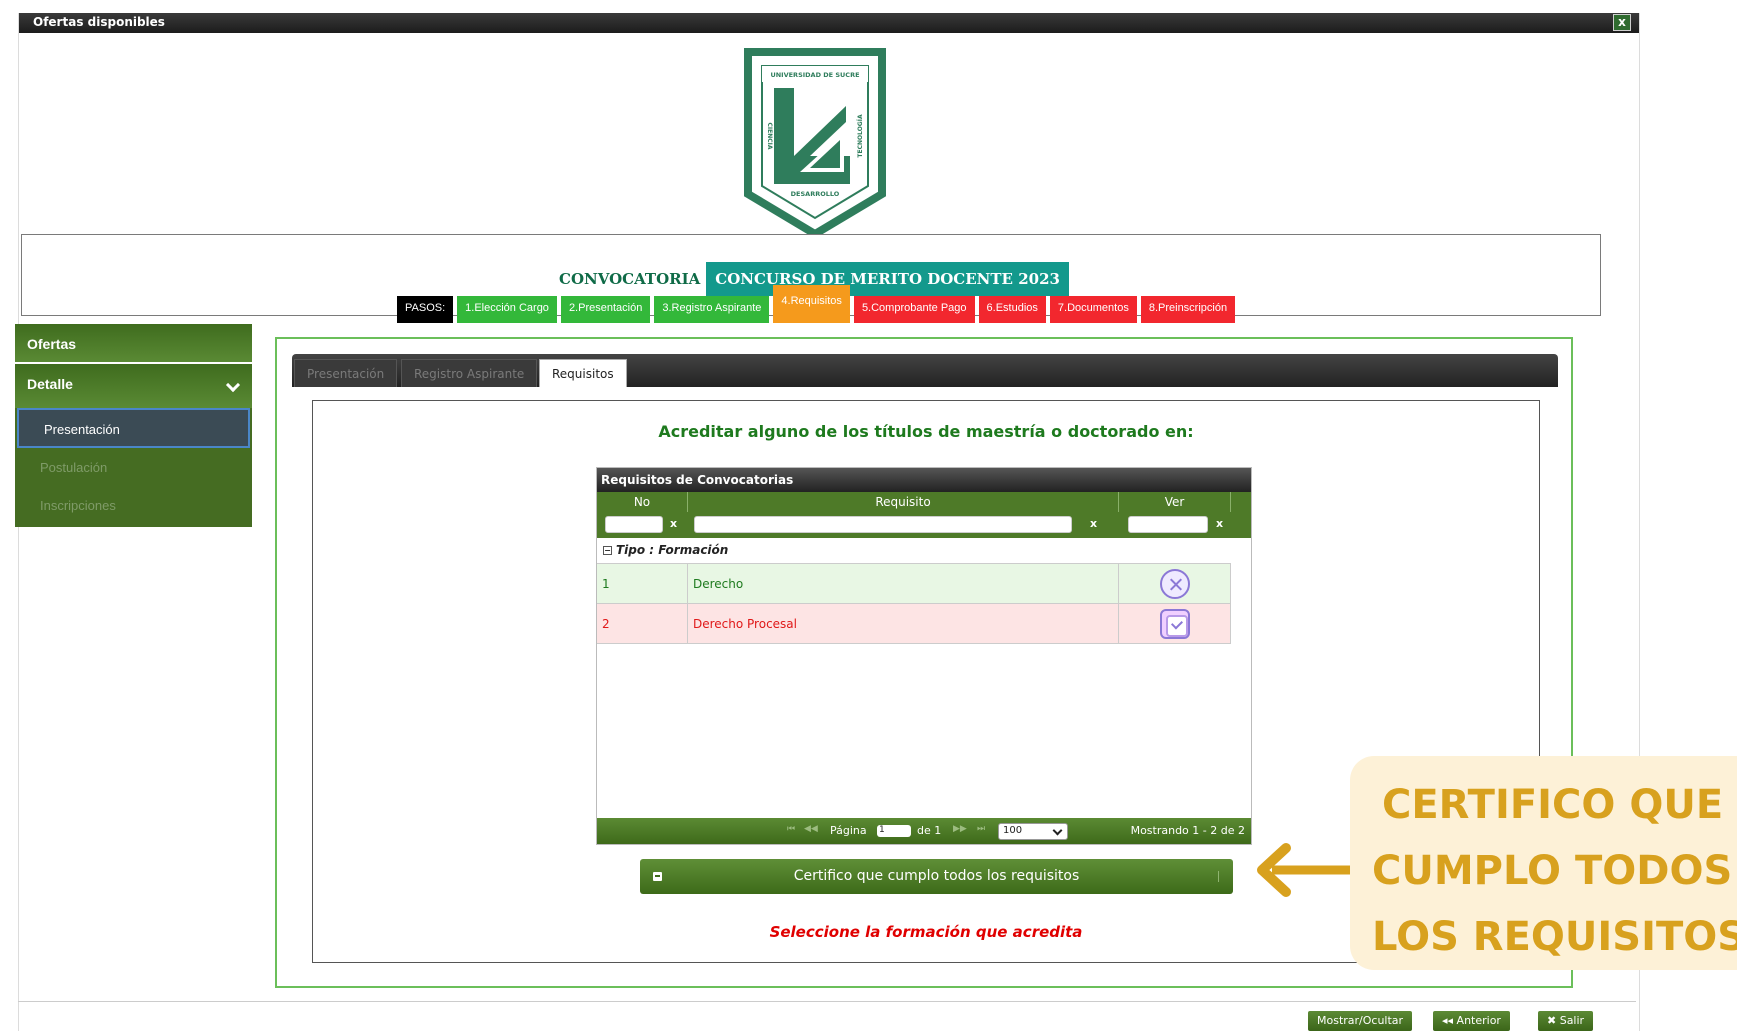 The width and height of the screenshot is (1737, 1031). Describe the element at coordinates (914, 309) in the screenshot. I see `step-comprobante-pago: 5.Comprobante Pago` at that location.